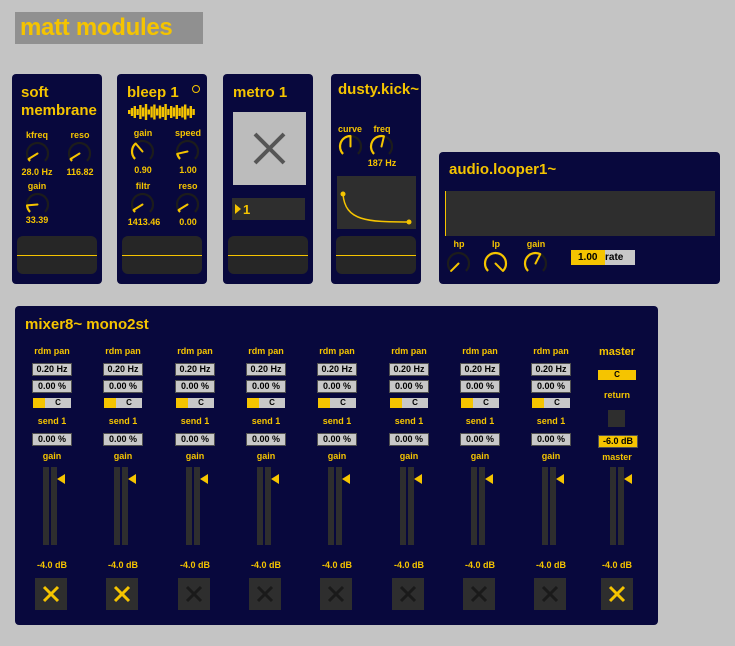 This screenshot has height=646, width=735. Describe the element at coordinates (458, 263) in the screenshot. I see `hp-knob` at that location.